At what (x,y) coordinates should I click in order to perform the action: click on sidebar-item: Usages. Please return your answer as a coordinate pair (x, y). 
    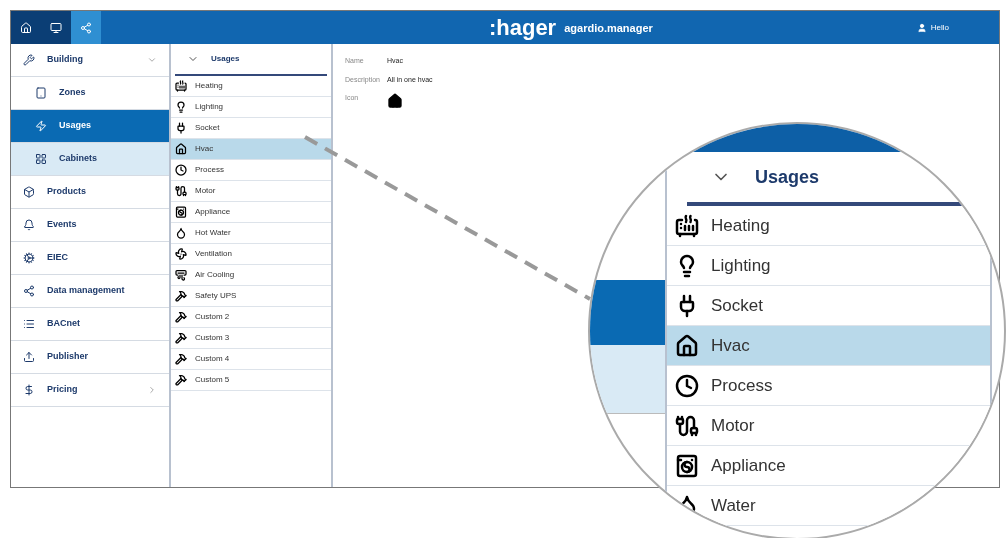
    Looking at the image, I should click on (90, 126).